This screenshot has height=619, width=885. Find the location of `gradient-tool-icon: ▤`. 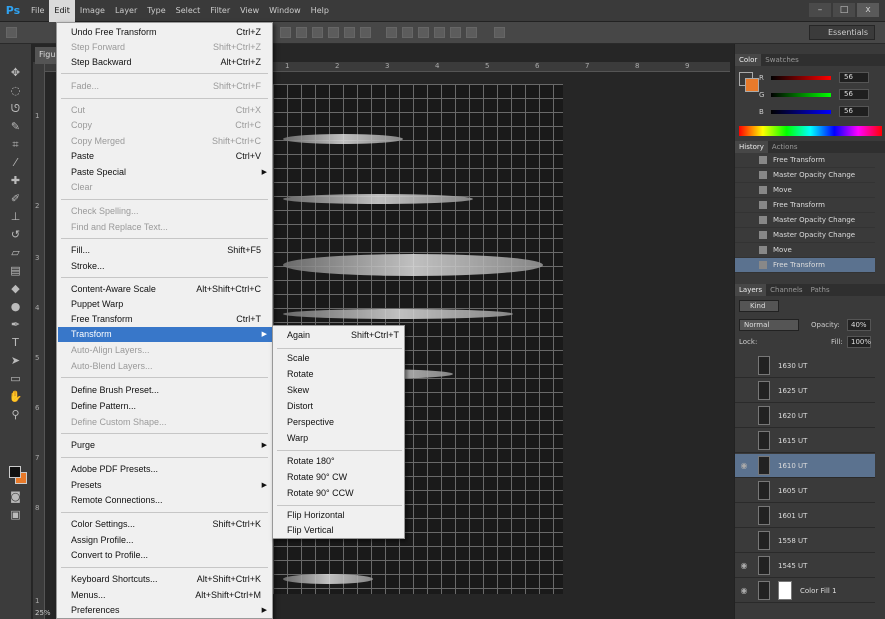

gradient-tool-icon: ▤ is located at coordinates (15, 271).